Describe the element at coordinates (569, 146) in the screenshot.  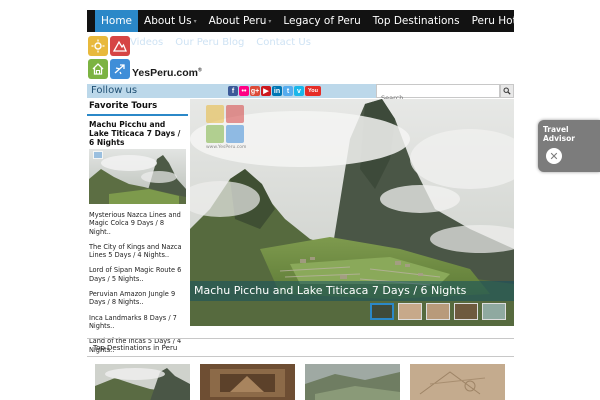
I see `travel-advisor-widget: Travel Advisor ✕` at that location.